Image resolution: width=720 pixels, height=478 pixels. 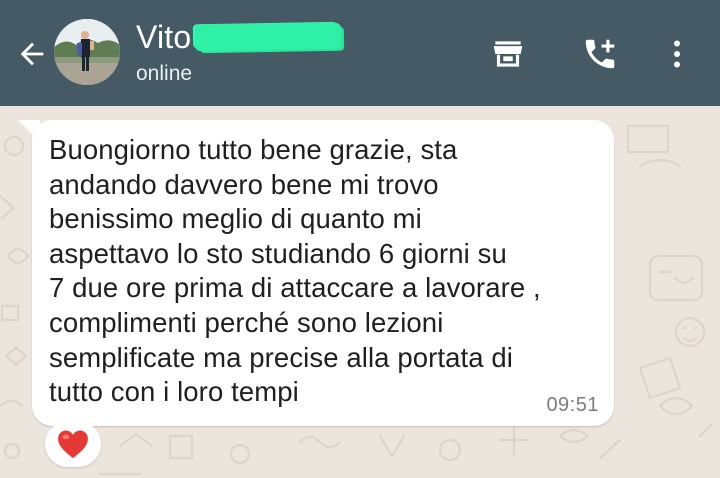 I want to click on message-line: andando davvero bene mi trovo, so click(x=244, y=184).